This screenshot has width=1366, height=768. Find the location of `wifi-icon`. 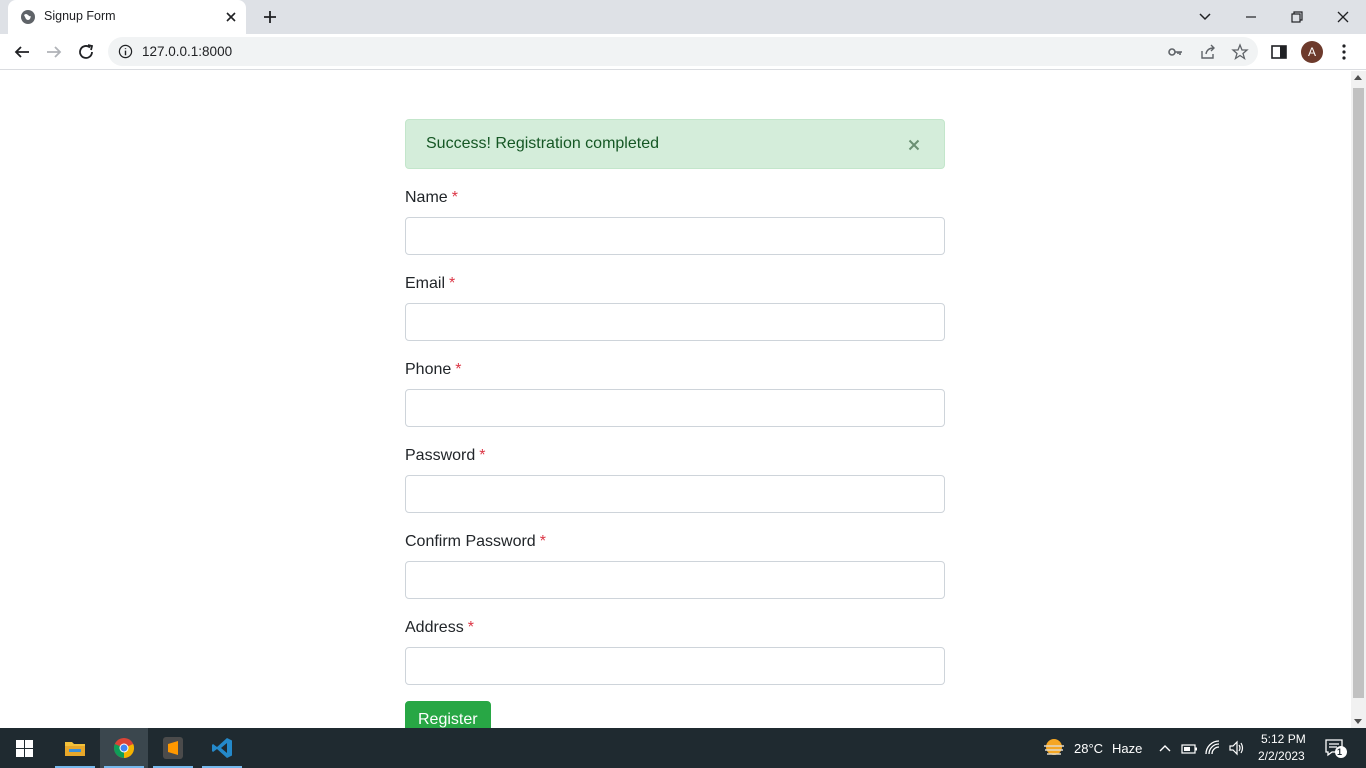

wifi-icon is located at coordinates (1213, 748).